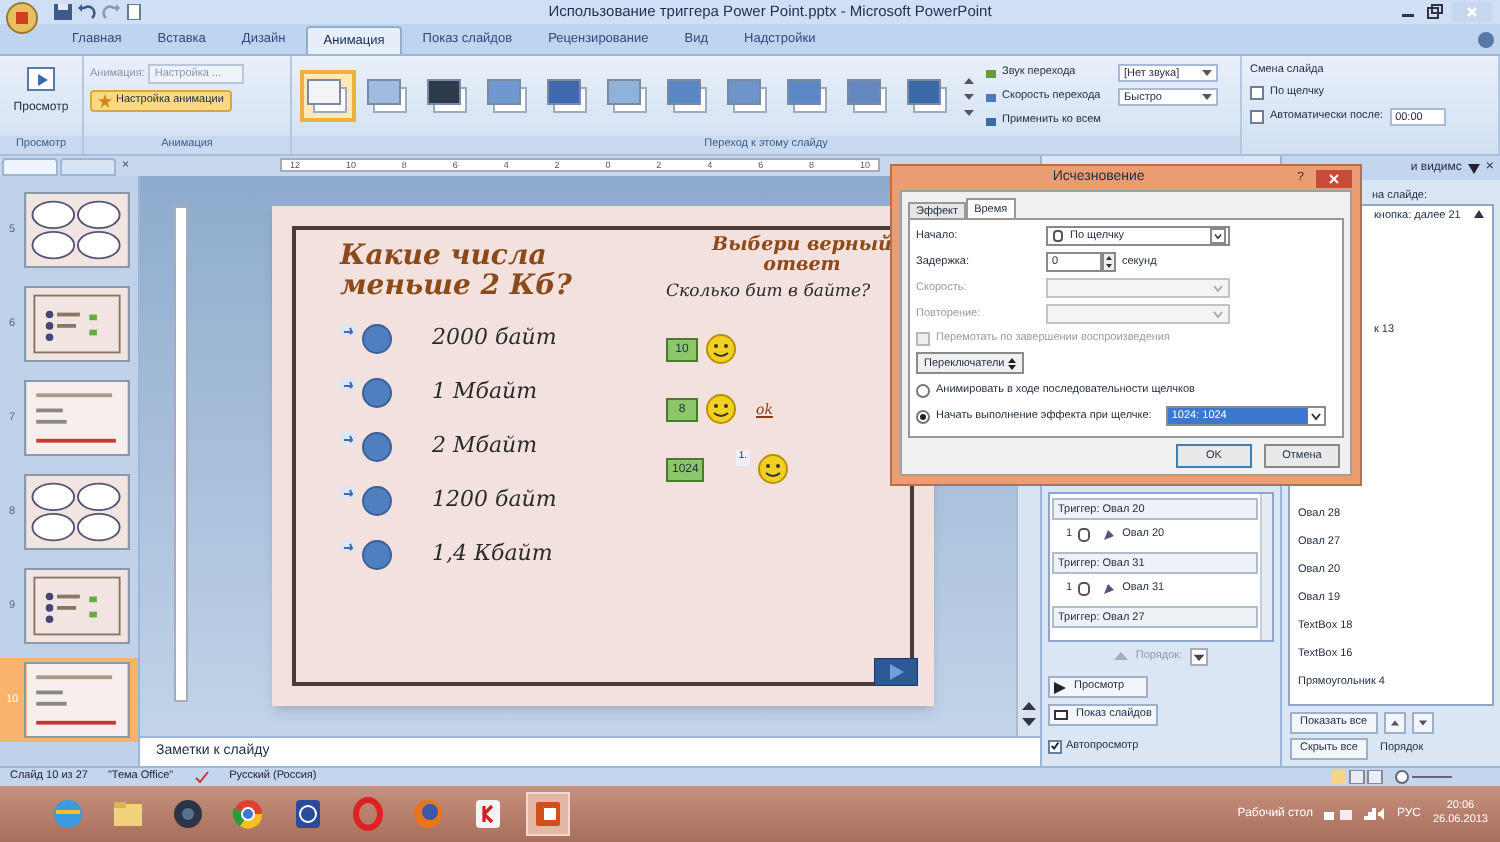  I want to click on tray-icons-drawing, so click(1354, 814).